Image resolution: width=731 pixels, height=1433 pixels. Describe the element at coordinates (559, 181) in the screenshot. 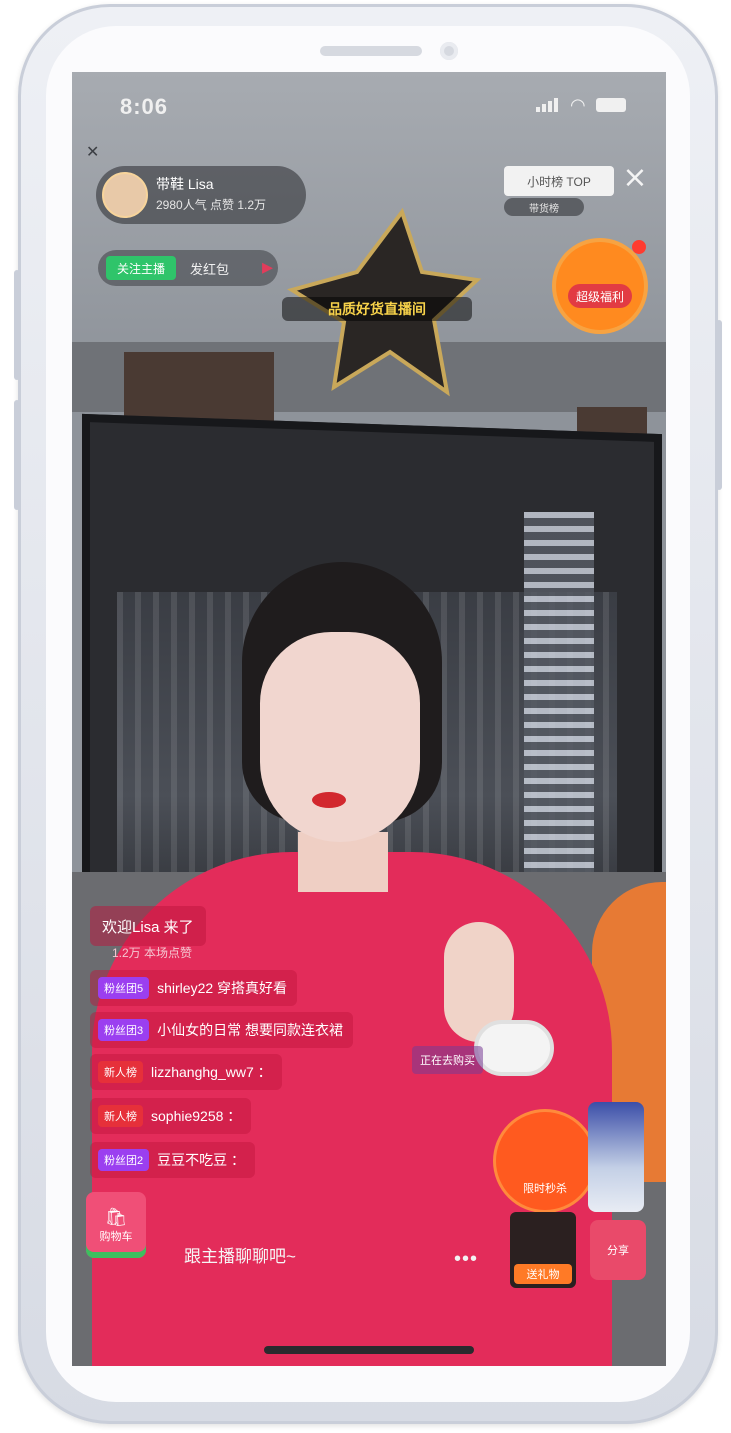

I see `rank-badge: 小时榜 TOP` at that location.